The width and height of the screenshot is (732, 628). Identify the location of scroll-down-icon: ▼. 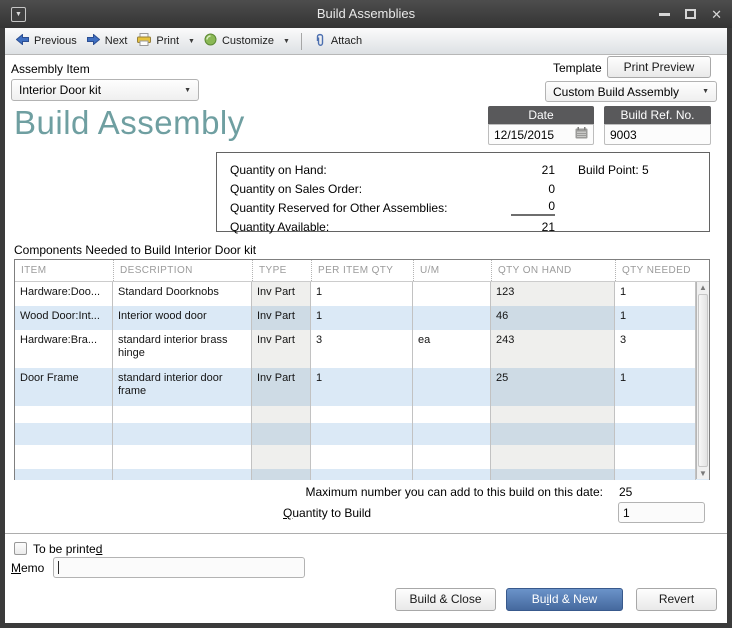
(703, 473).